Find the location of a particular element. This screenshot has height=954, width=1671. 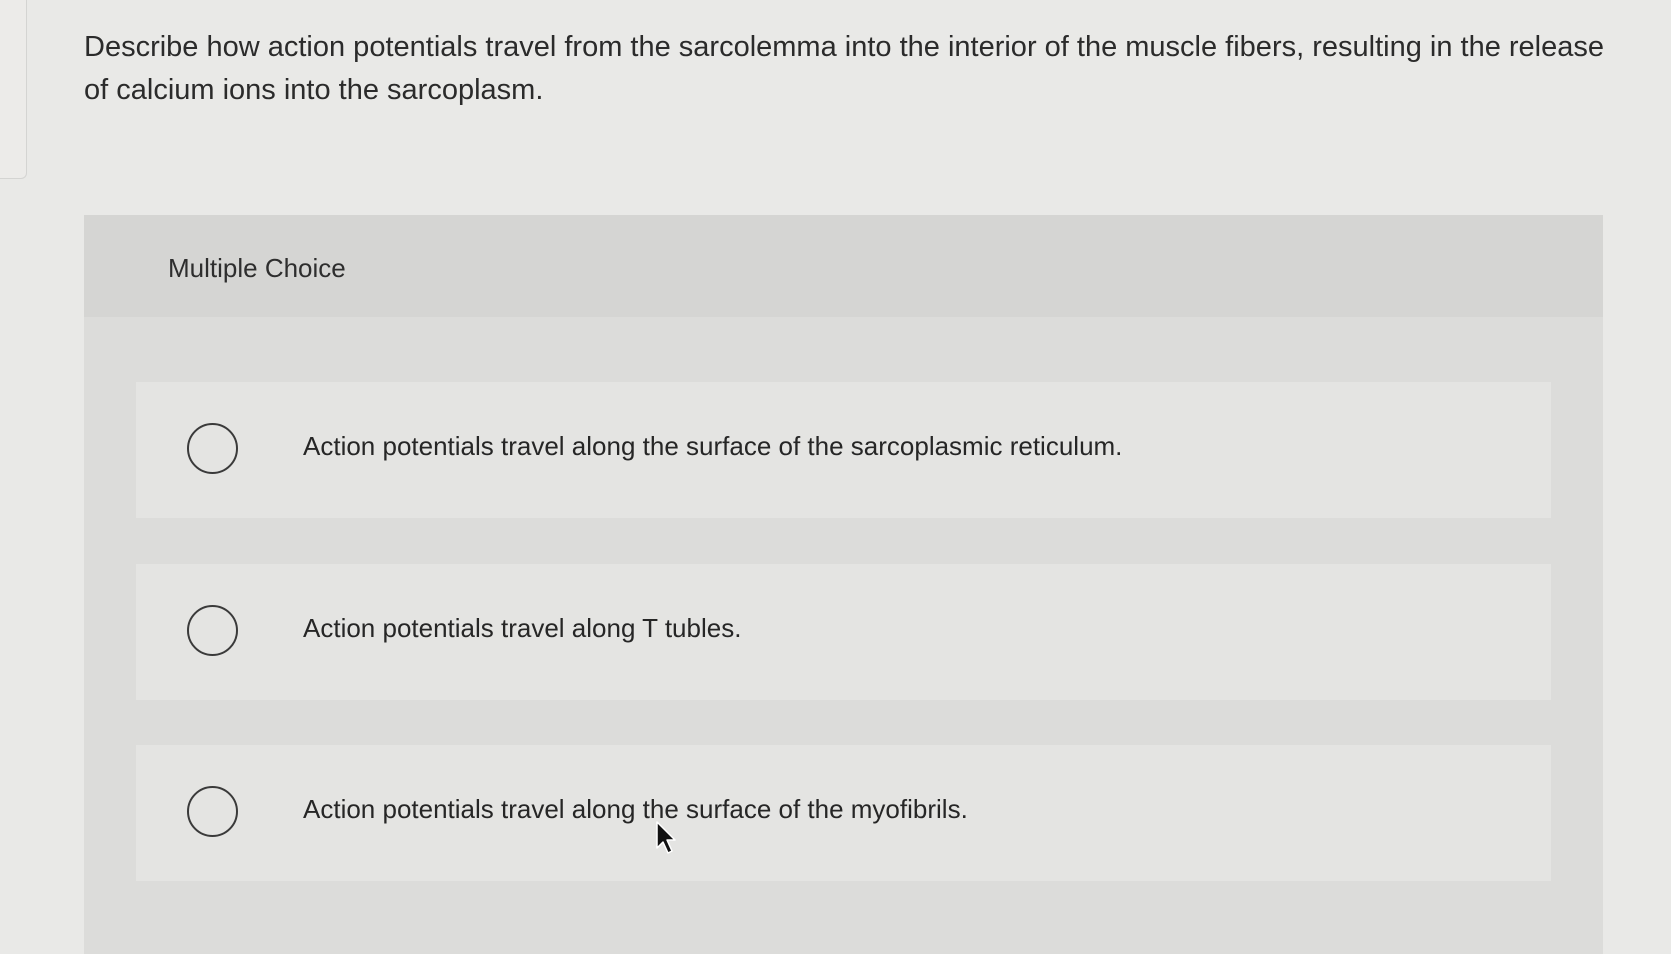

answer-option-2: Action potentials travel along T tubles. is located at coordinates (843, 632).